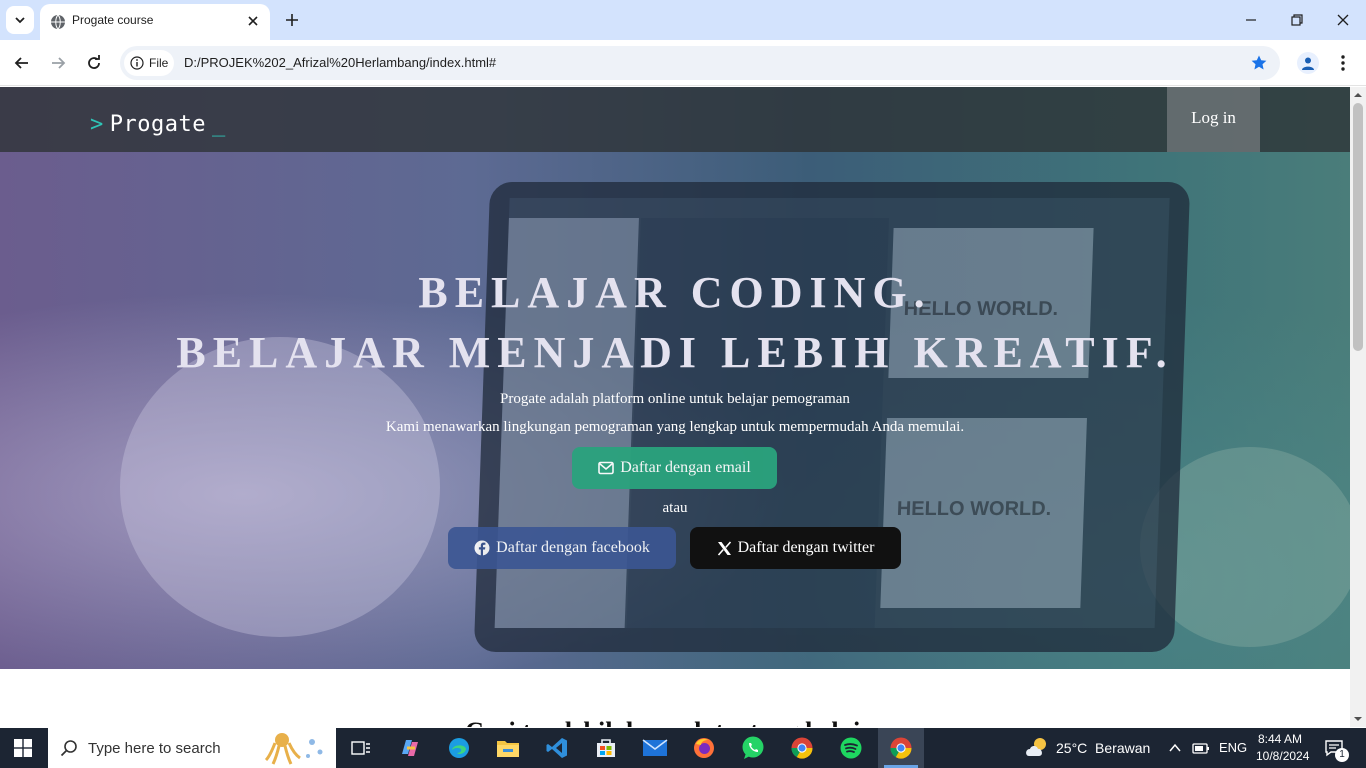 This screenshot has height=768, width=1366. I want to click on scroll-thumb, so click(1358, 227).